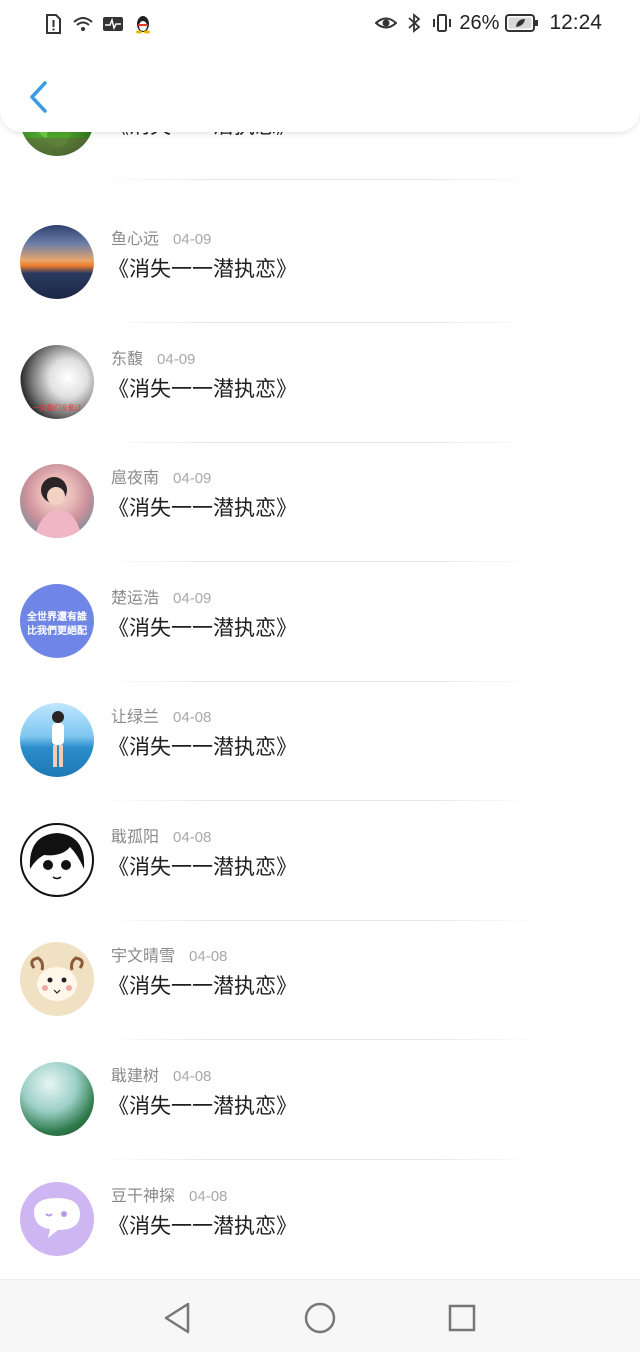  Describe the element at coordinates (320, 1100) in the screenshot. I see `list-item: 戢建树 04-08 《消失一一潜执恋》` at that location.